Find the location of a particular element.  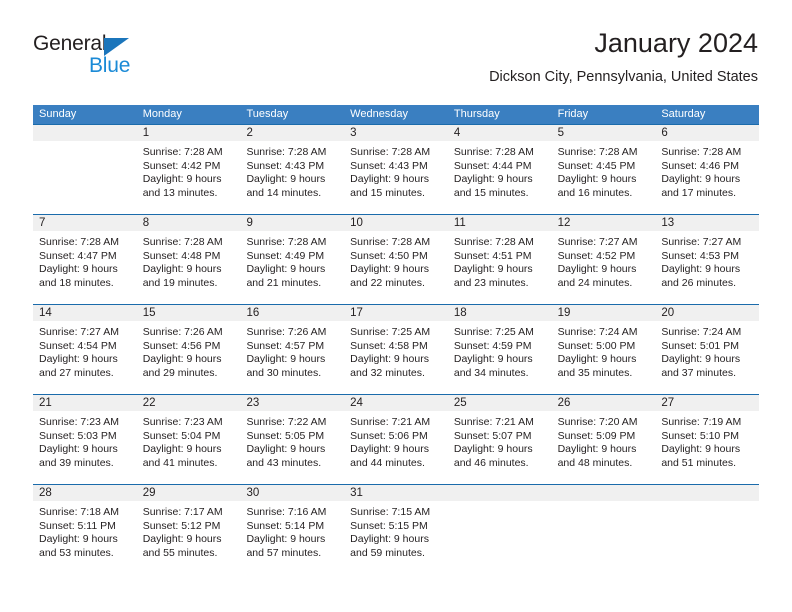

daylight-text-line2: and 18 minutes. is located at coordinates (76, 282).